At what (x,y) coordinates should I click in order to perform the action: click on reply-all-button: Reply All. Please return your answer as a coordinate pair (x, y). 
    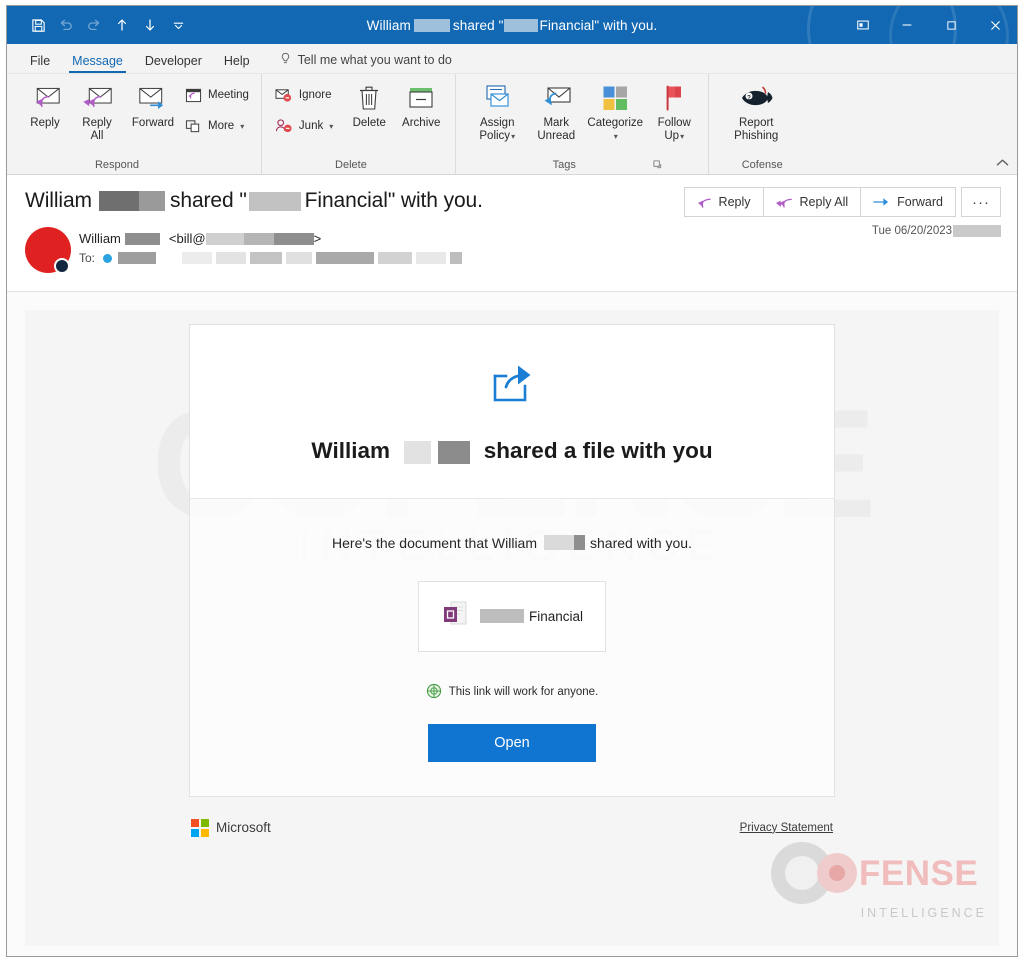
    Looking at the image, I should click on (97, 111).